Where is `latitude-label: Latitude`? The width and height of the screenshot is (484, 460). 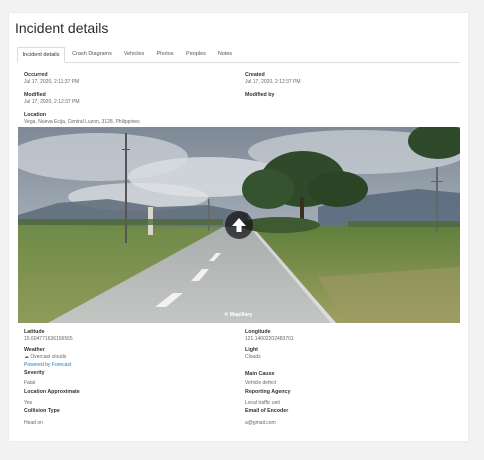
latitude-label: Latitude is located at coordinates (34, 332).